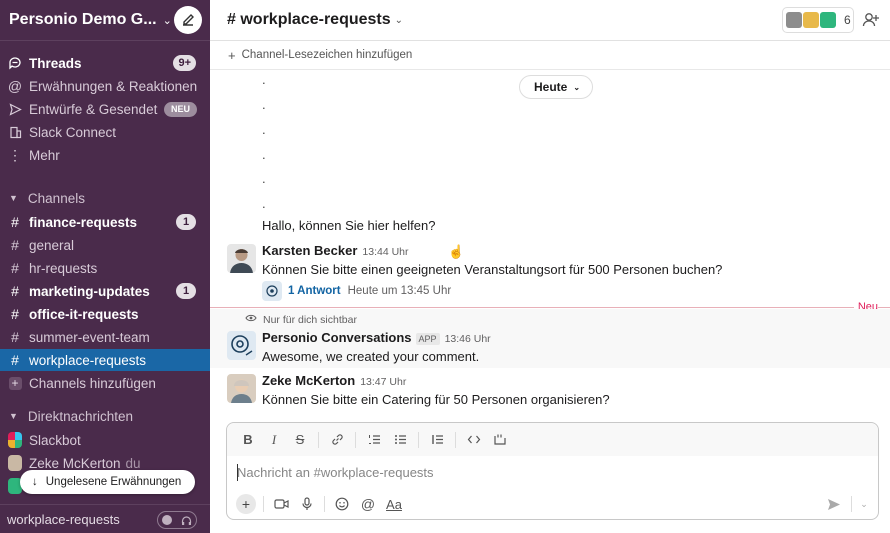 The image size is (890, 533). Describe the element at coordinates (309, 250) in the screenshot. I see `sender-name: Karsten Becker` at that location.